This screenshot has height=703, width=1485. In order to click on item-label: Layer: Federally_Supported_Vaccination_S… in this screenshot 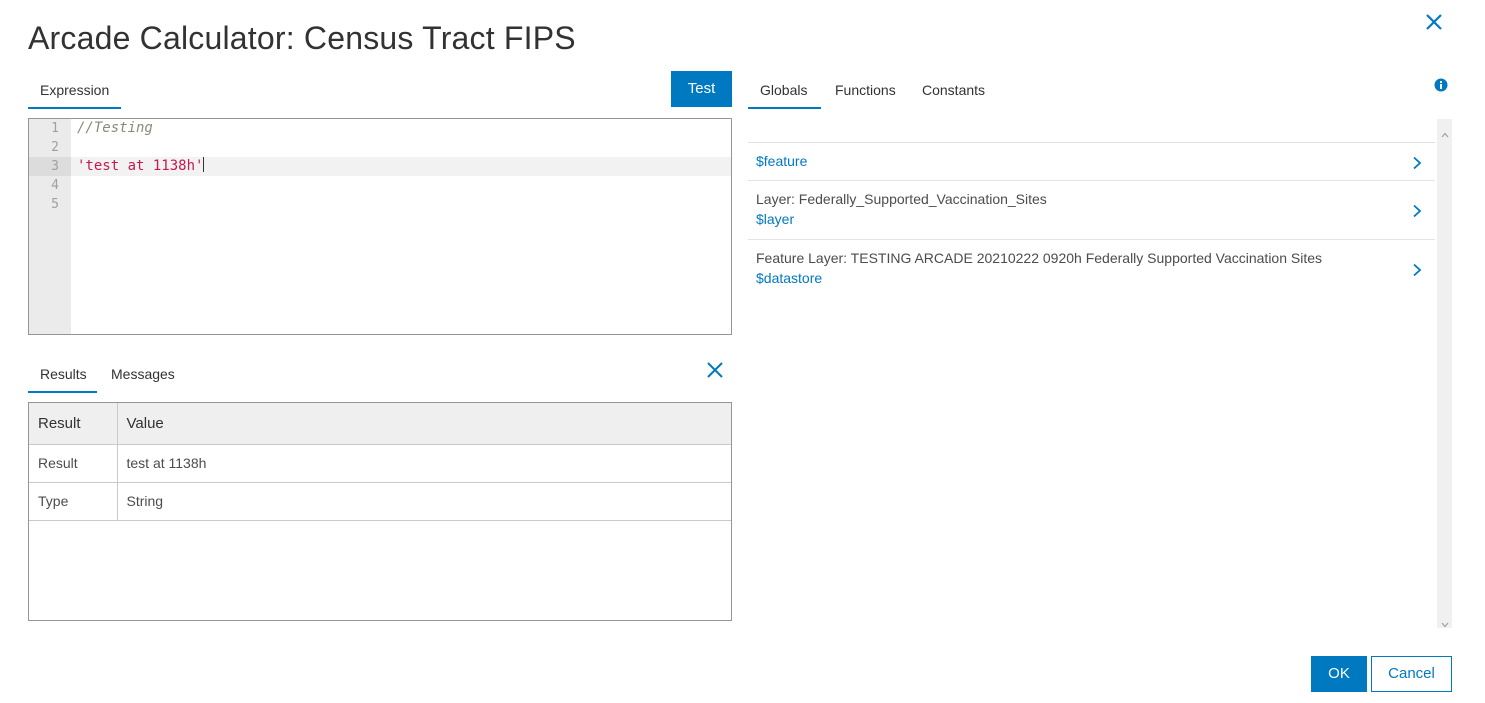, I will do `click(901, 199)`.